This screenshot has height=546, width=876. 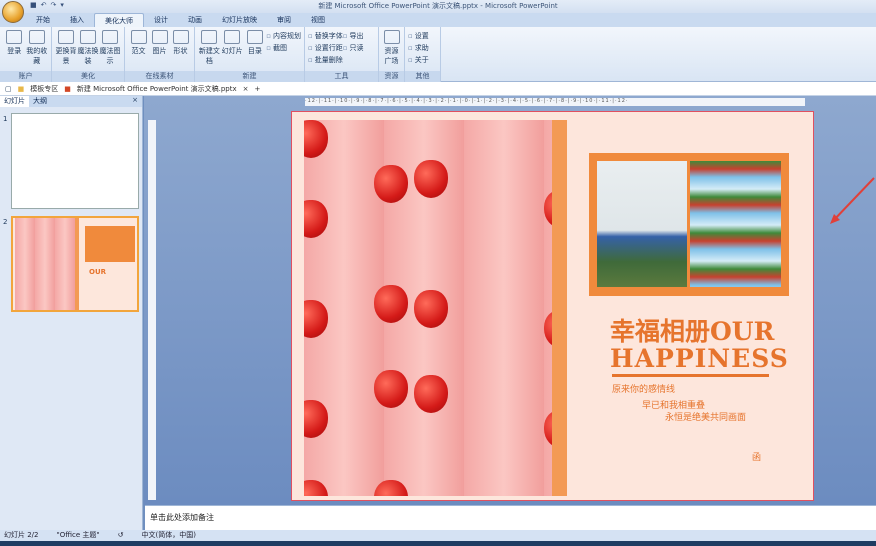 I want to click on quick-access-toolbar: ■ ↶ ↷ ▾, so click(x=47, y=6).